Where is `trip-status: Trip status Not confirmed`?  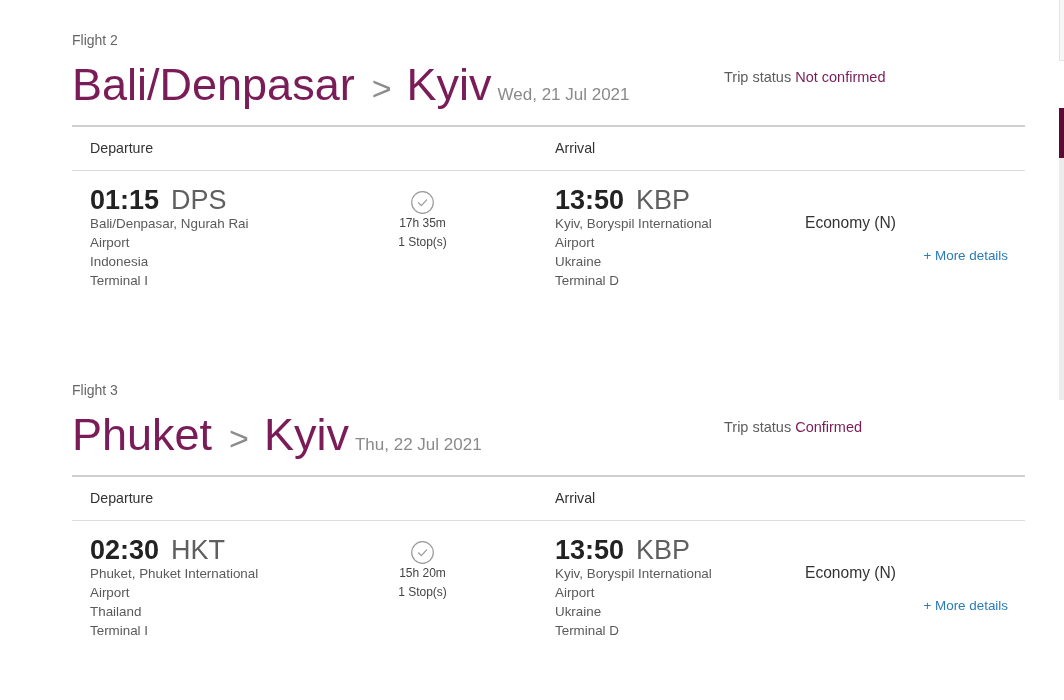
trip-status: Trip status Not confirmed is located at coordinates (805, 77).